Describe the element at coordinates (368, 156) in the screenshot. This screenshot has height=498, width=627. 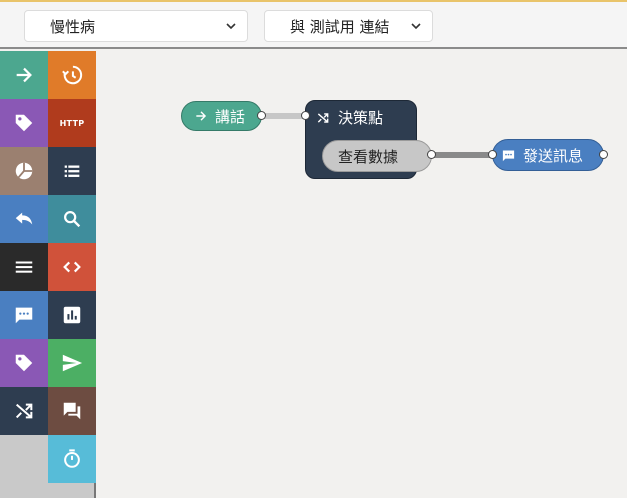
I see `decision-option-label: 查看數據` at that location.